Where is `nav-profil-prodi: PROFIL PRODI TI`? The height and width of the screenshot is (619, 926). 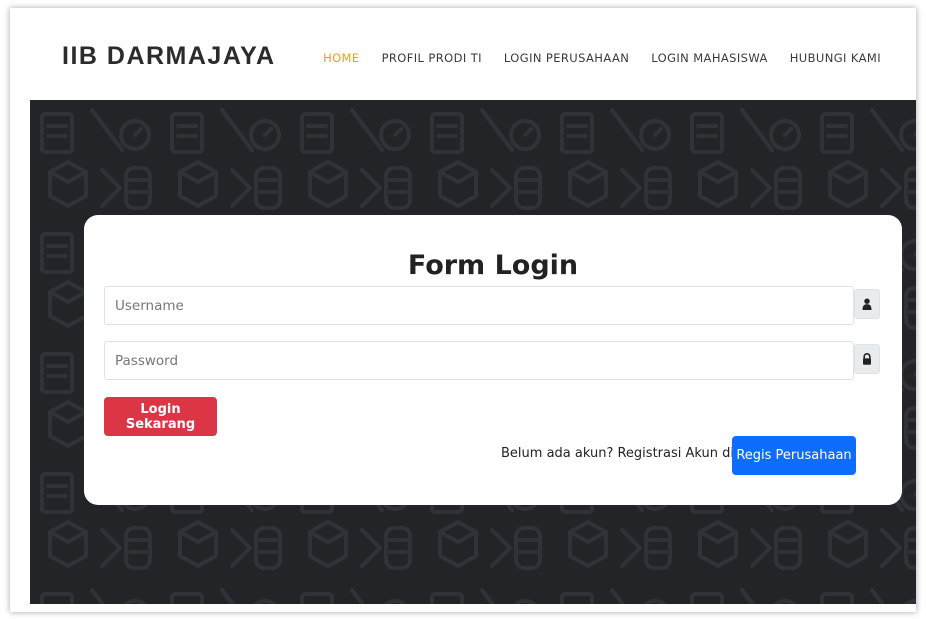
nav-profil-prodi: PROFIL PRODI TI is located at coordinates (432, 58).